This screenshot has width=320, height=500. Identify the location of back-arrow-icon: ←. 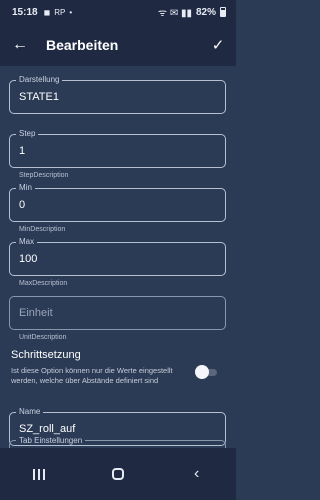
(20, 45).